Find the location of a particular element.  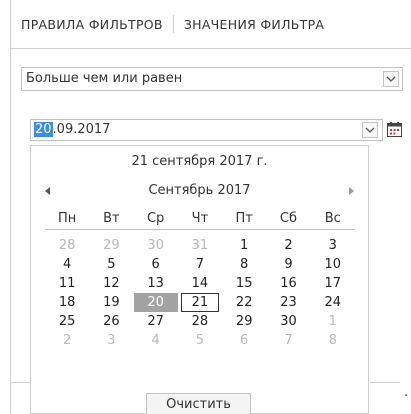

calendar-day: 9 is located at coordinates (288, 264).